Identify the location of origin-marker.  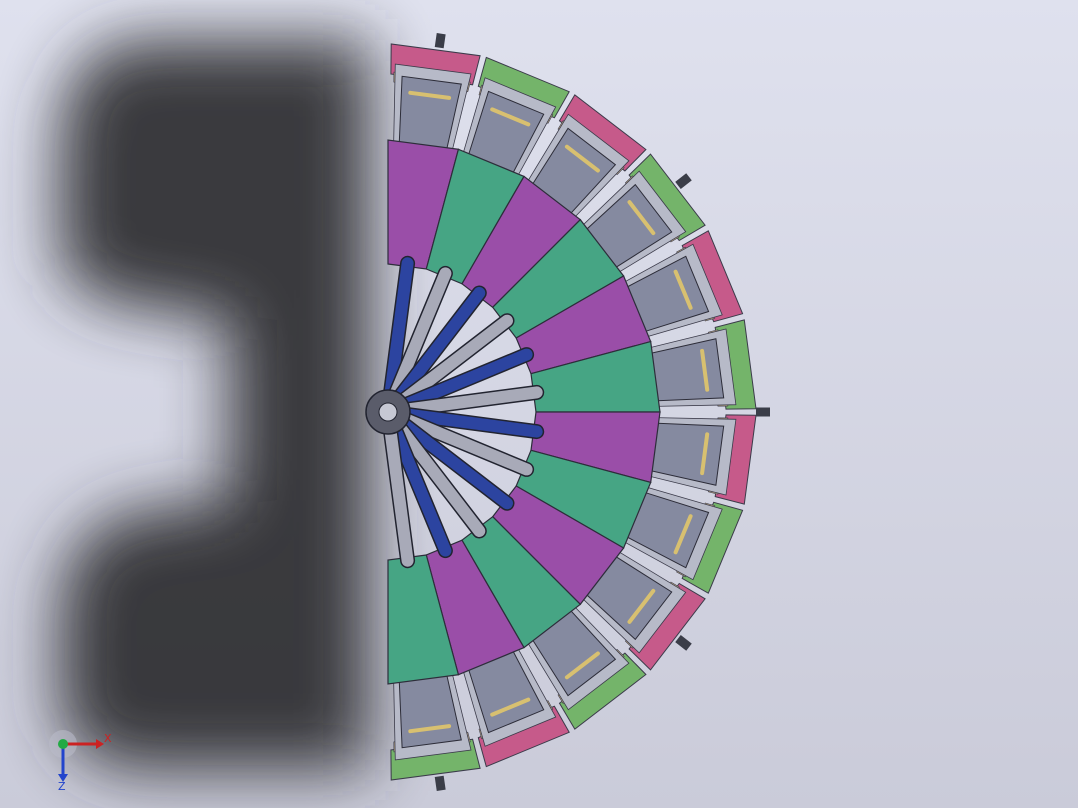
(63, 744).